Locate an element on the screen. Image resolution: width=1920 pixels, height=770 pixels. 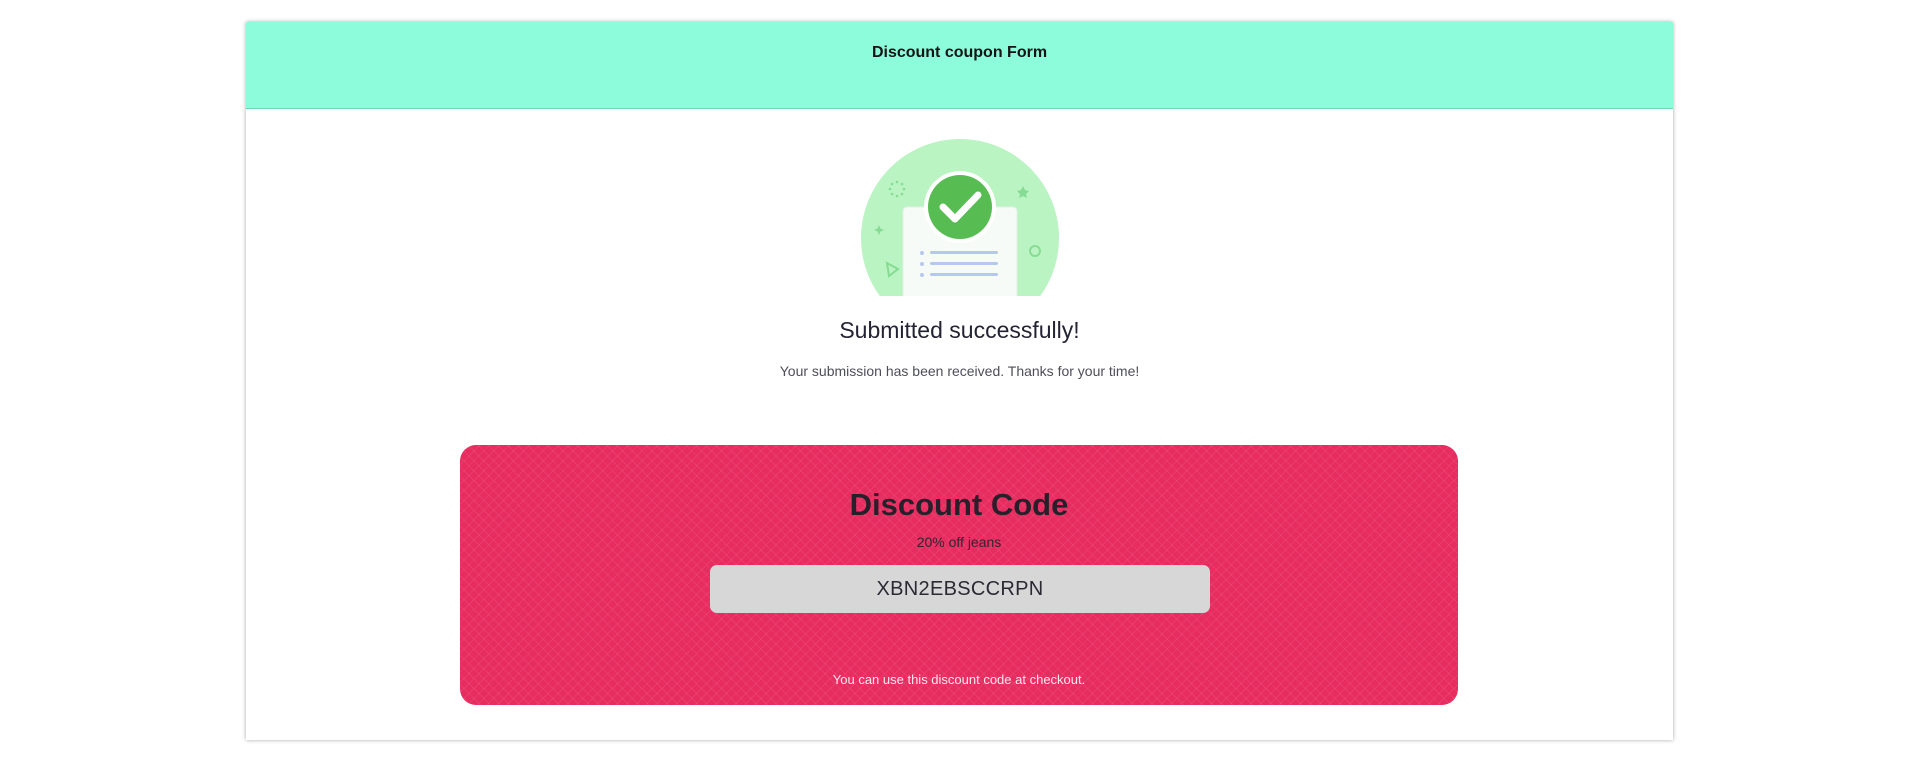
form-title: Discount coupon Form is located at coordinates (959, 52).